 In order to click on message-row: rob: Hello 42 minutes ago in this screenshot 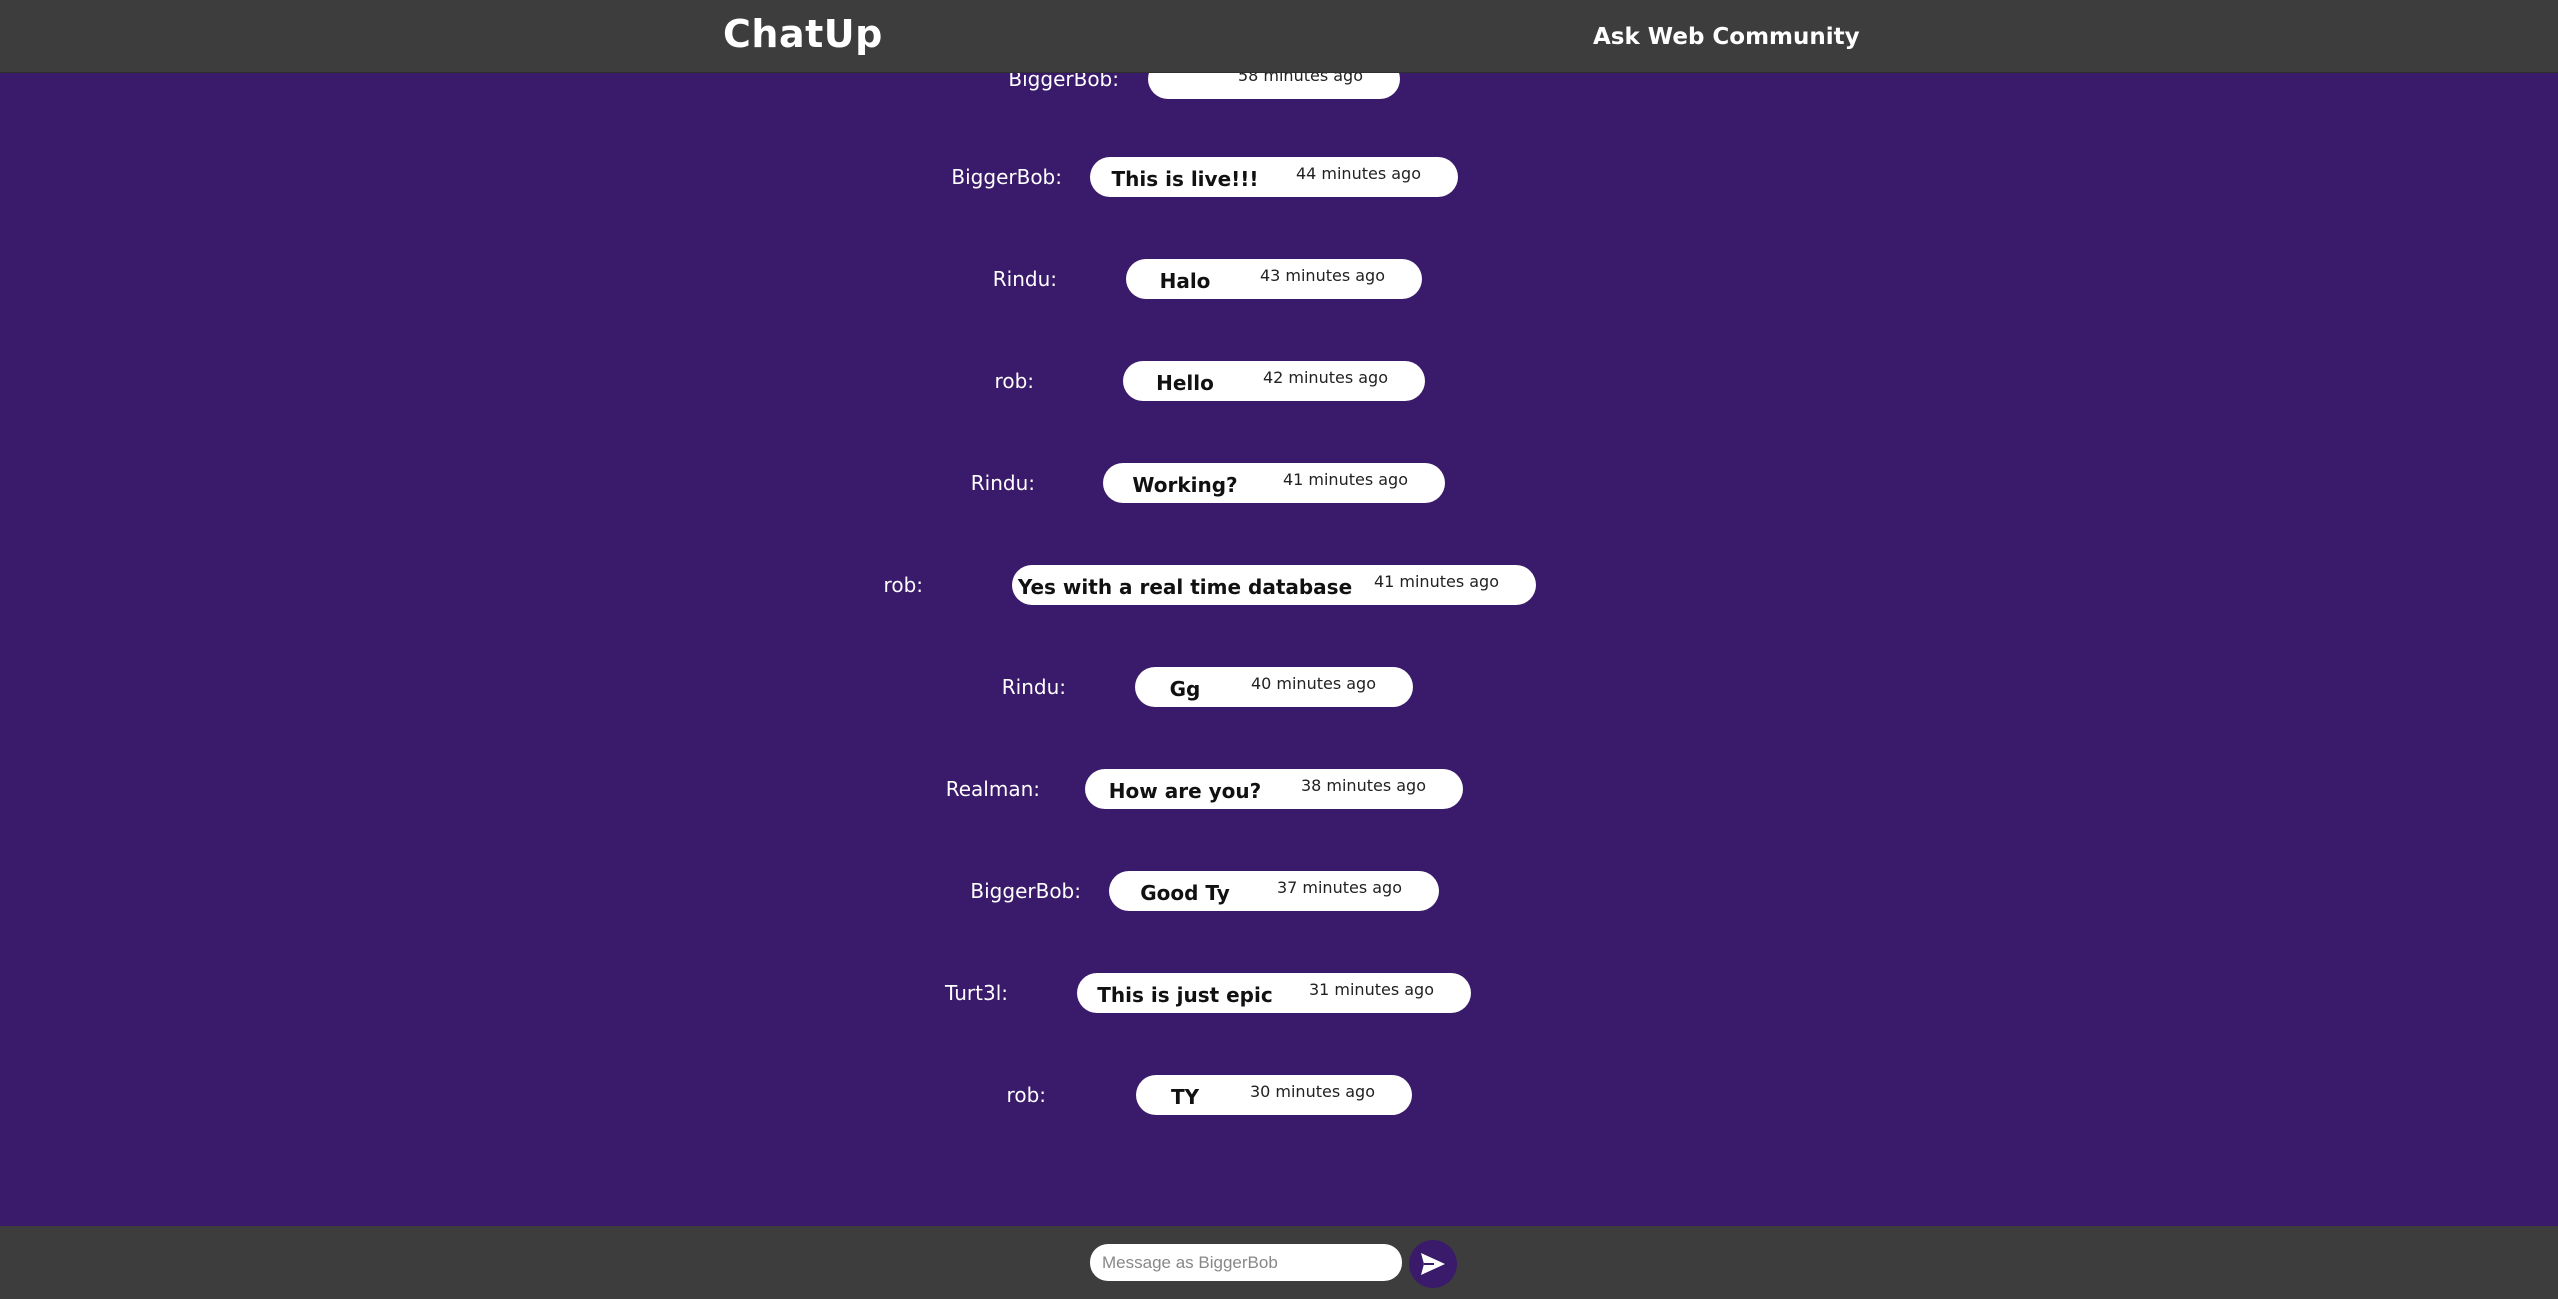, I will do `click(1279, 383)`.